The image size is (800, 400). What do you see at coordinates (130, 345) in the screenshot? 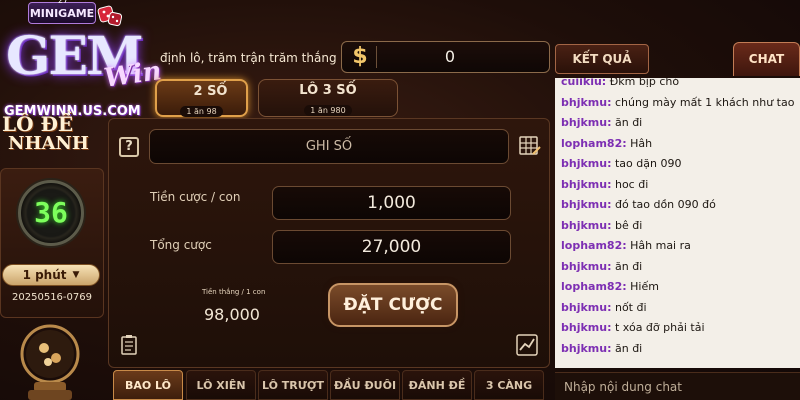
I see `notes-icon` at bounding box center [130, 345].